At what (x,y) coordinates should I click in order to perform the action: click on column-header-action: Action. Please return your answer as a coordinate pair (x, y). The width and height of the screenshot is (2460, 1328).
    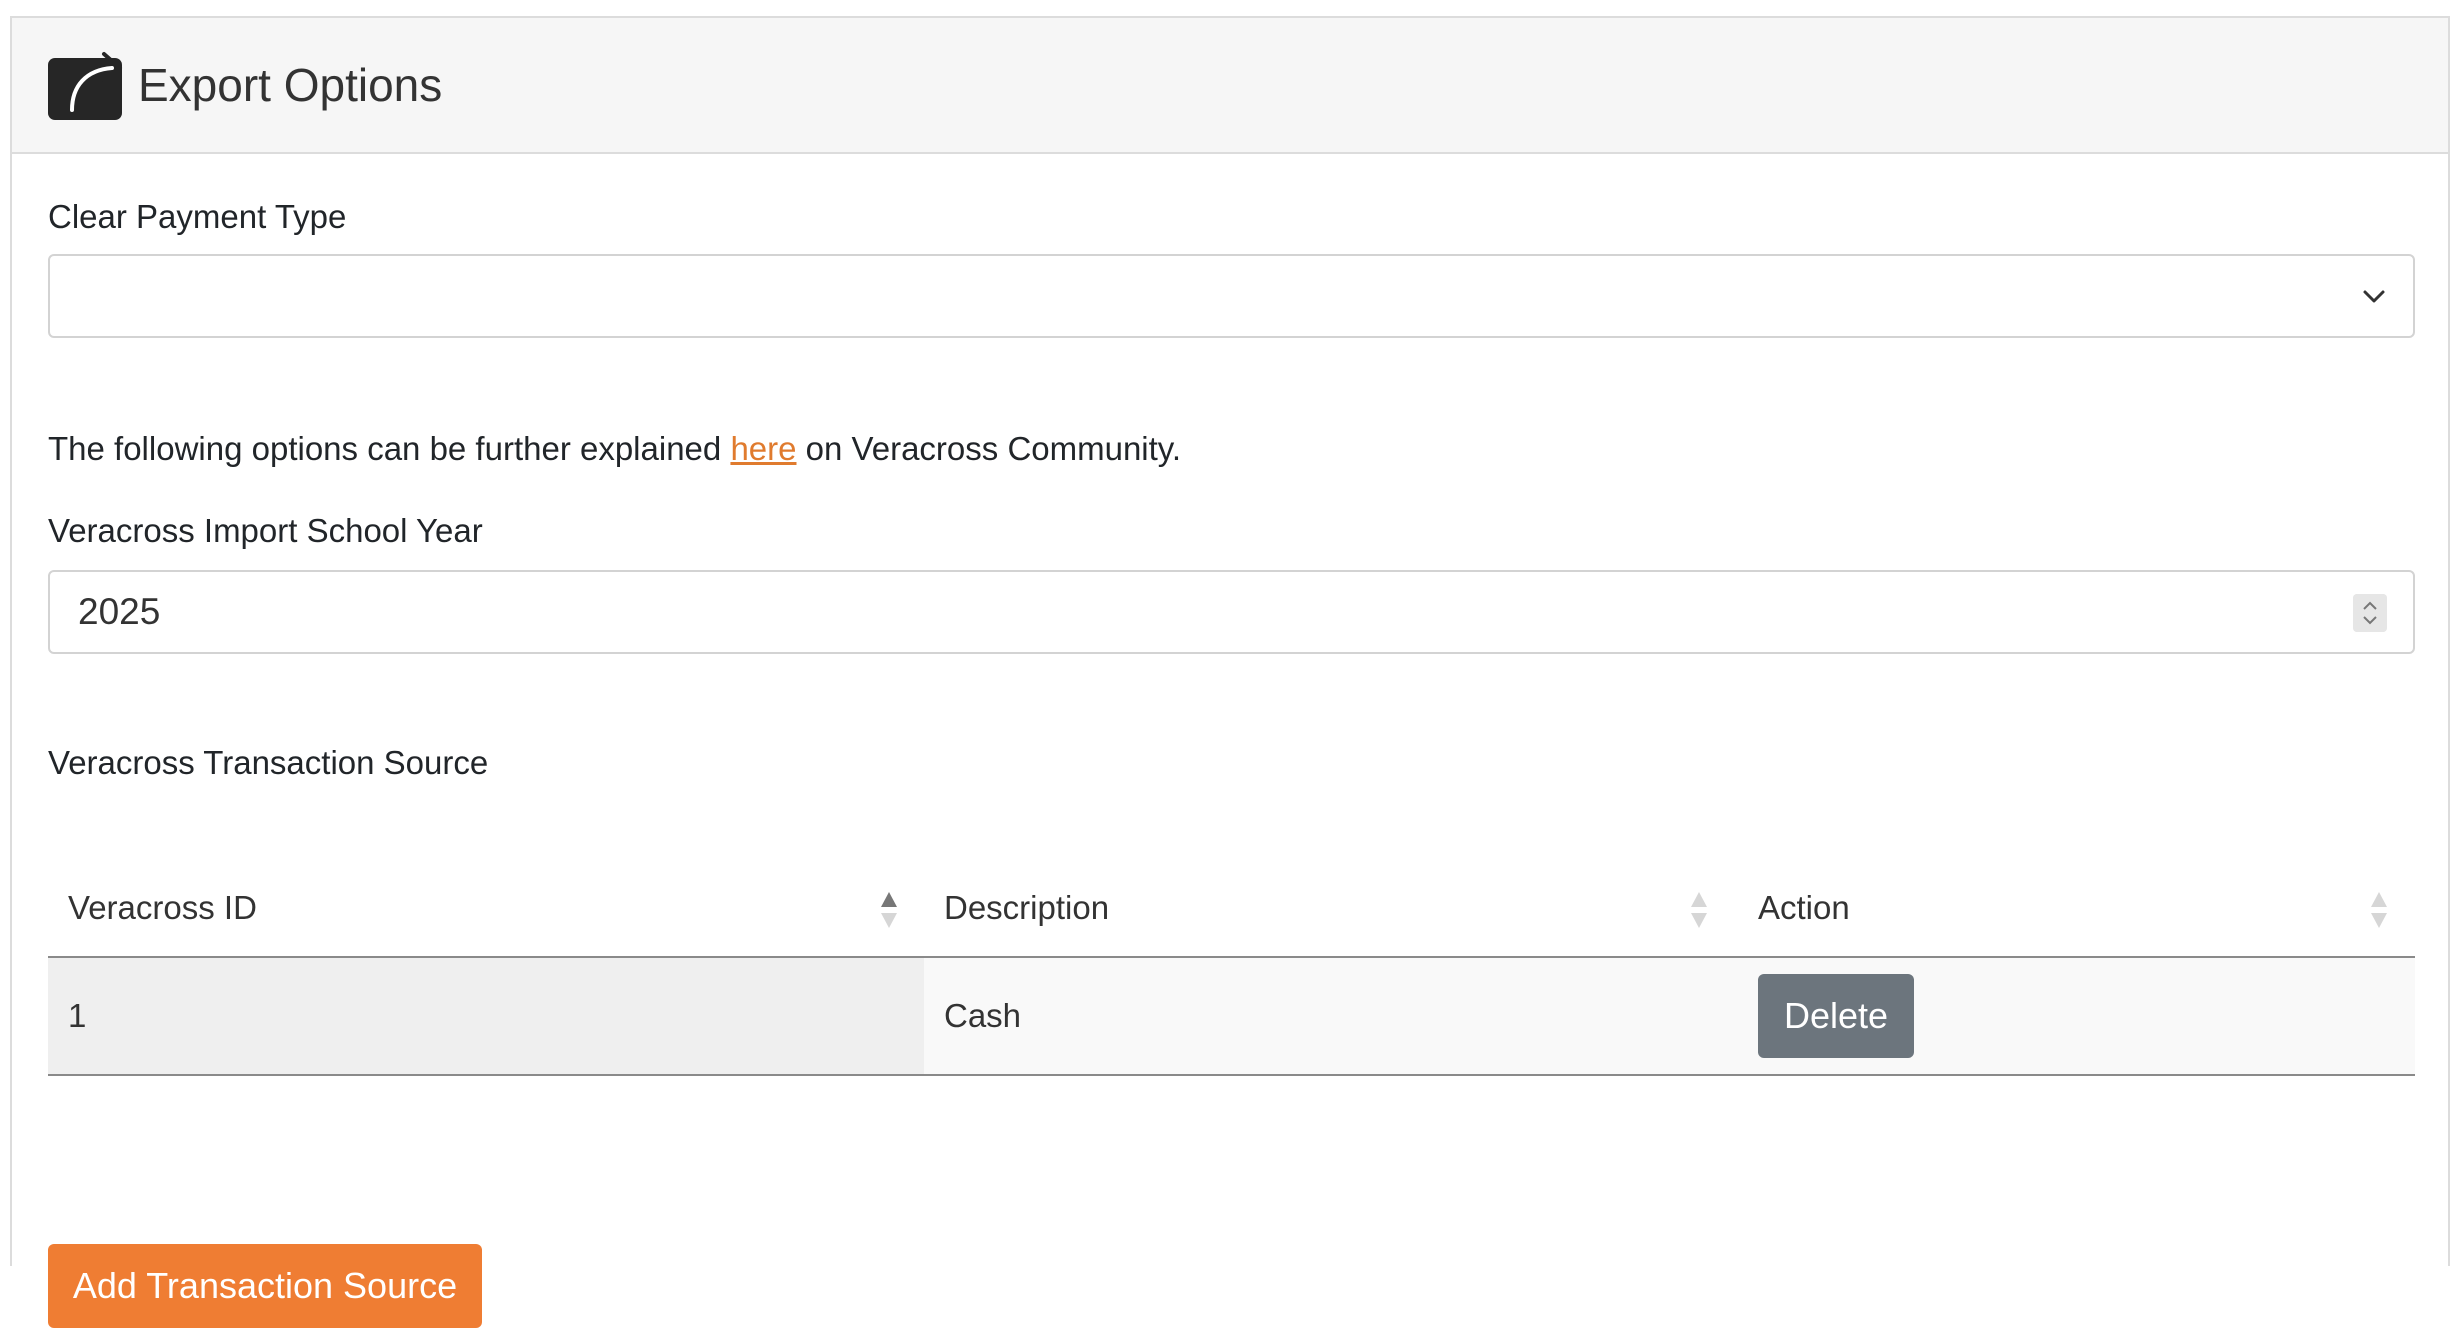
    Looking at the image, I should click on (1804, 908).